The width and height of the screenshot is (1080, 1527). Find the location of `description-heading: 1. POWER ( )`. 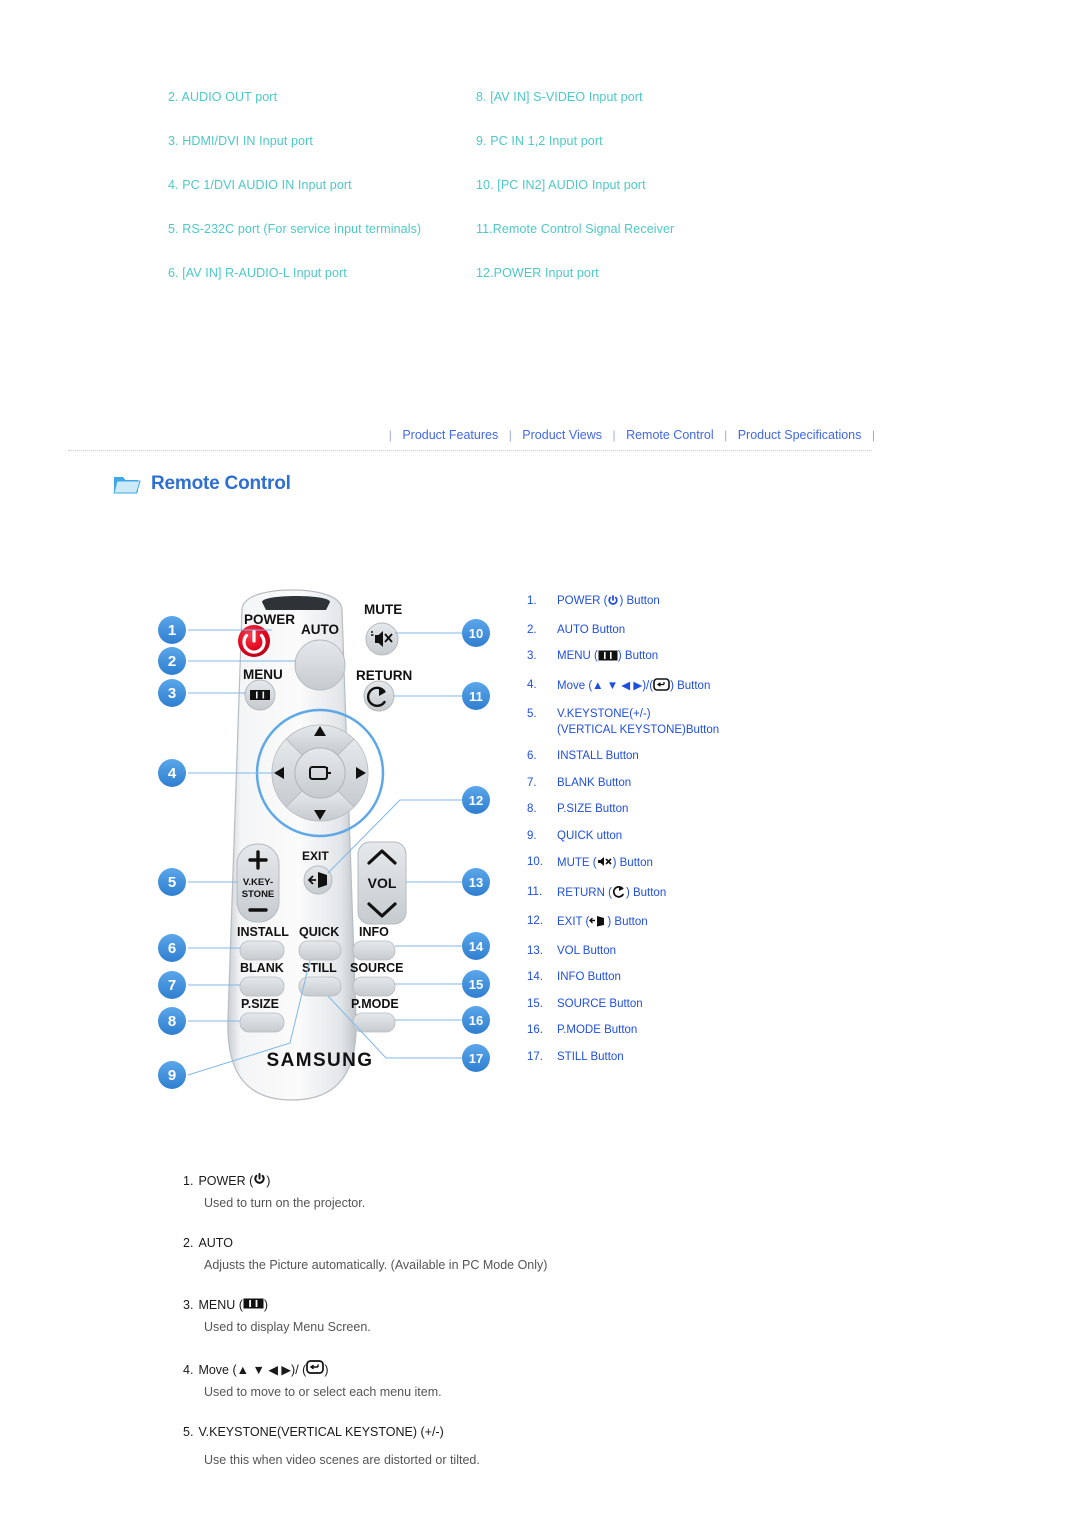

description-heading: 1. POWER ( ) is located at coordinates (493, 1180).